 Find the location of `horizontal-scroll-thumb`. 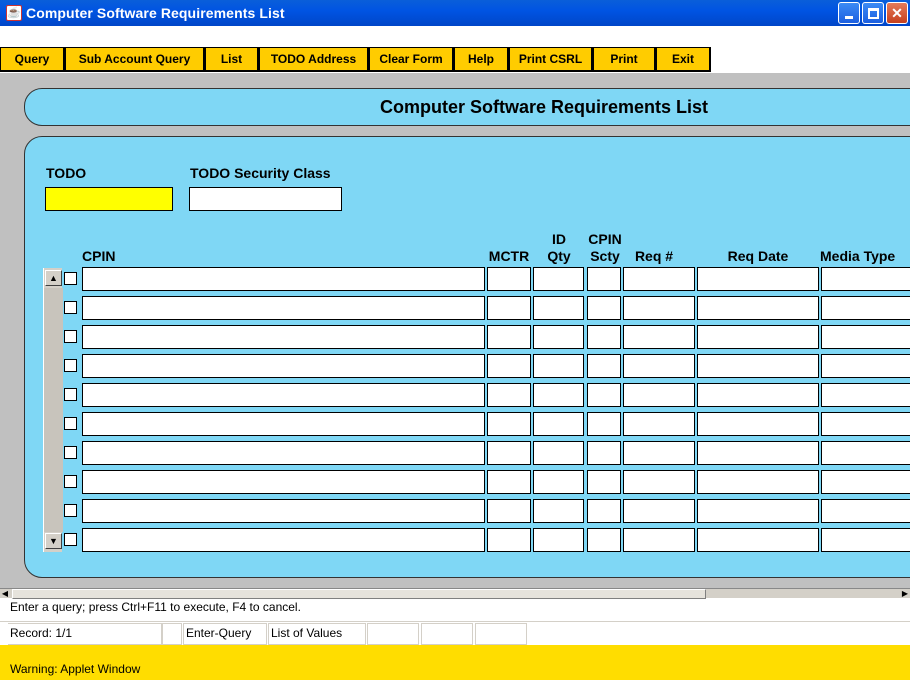

horizontal-scroll-thumb is located at coordinates (359, 594).